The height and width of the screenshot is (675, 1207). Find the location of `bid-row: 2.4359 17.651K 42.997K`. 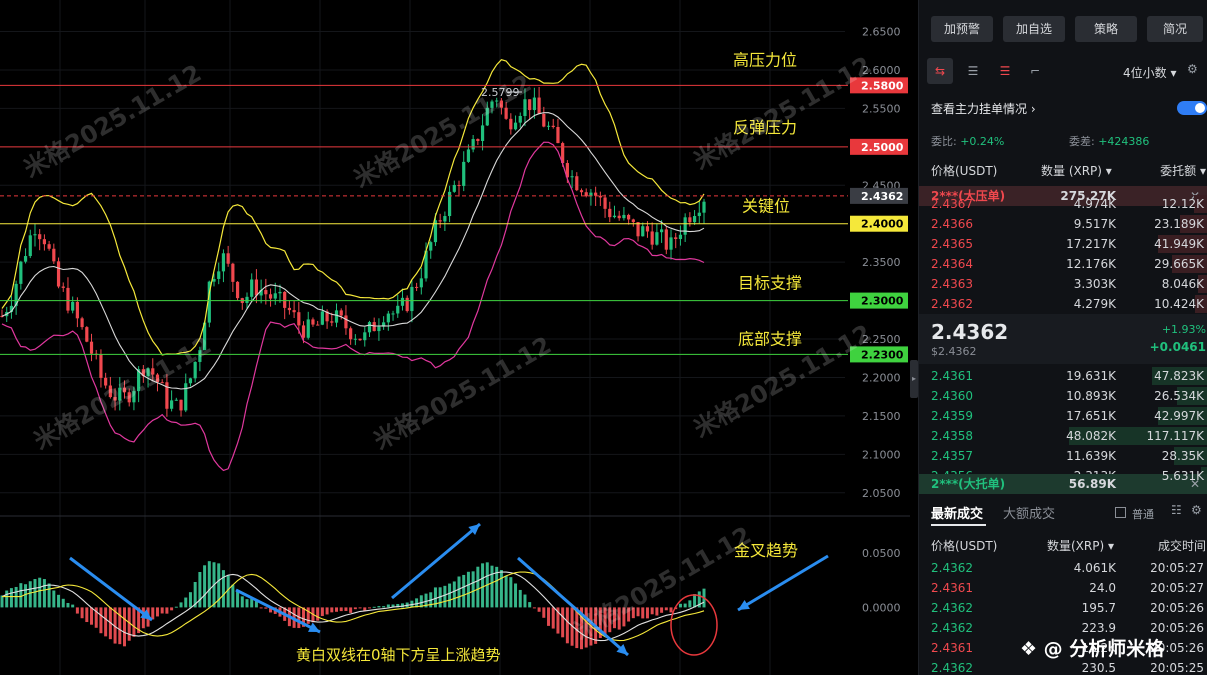

bid-row: 2.4359 17.651K 42.997K is located at coordinates (1063, 416).